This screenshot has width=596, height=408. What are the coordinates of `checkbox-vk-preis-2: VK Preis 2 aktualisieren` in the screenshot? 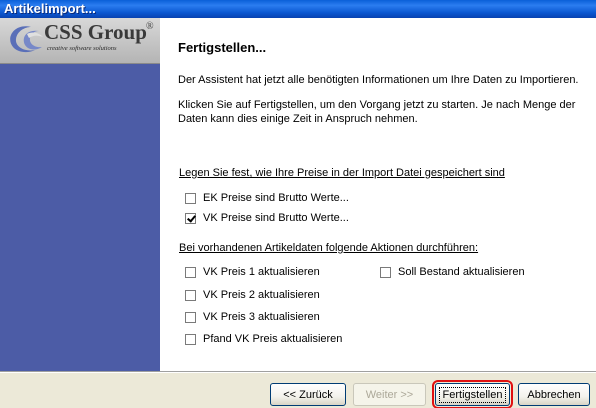 It's located at (252, 295).